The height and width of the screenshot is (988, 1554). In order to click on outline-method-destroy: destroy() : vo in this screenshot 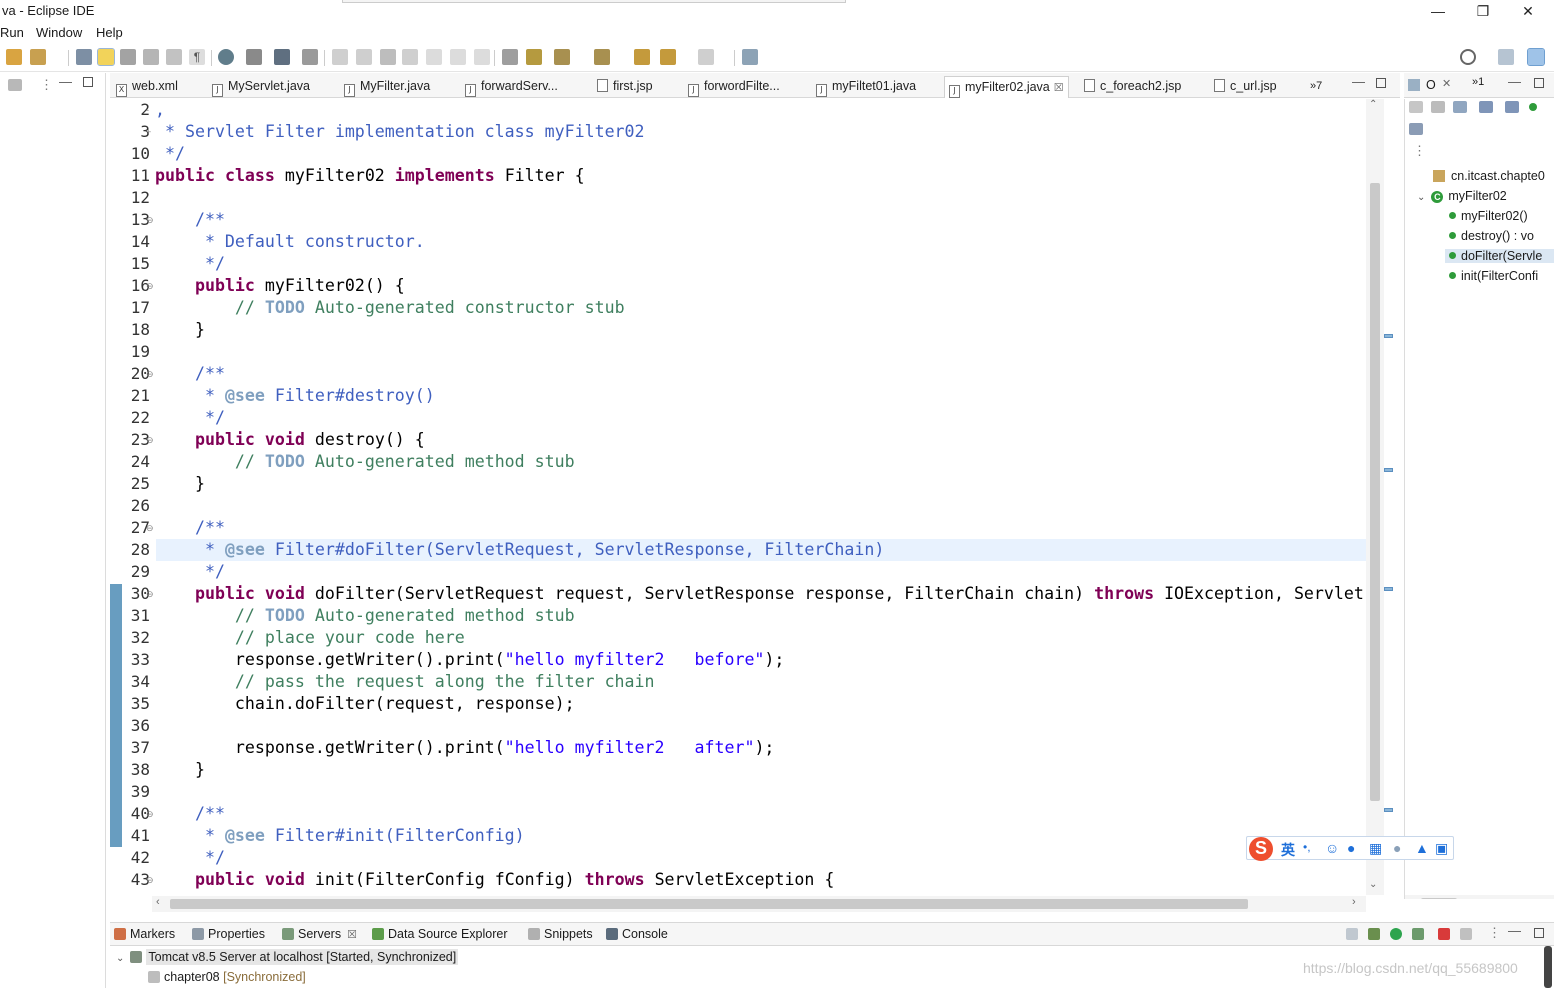, I will do `click(1491, 236)`.